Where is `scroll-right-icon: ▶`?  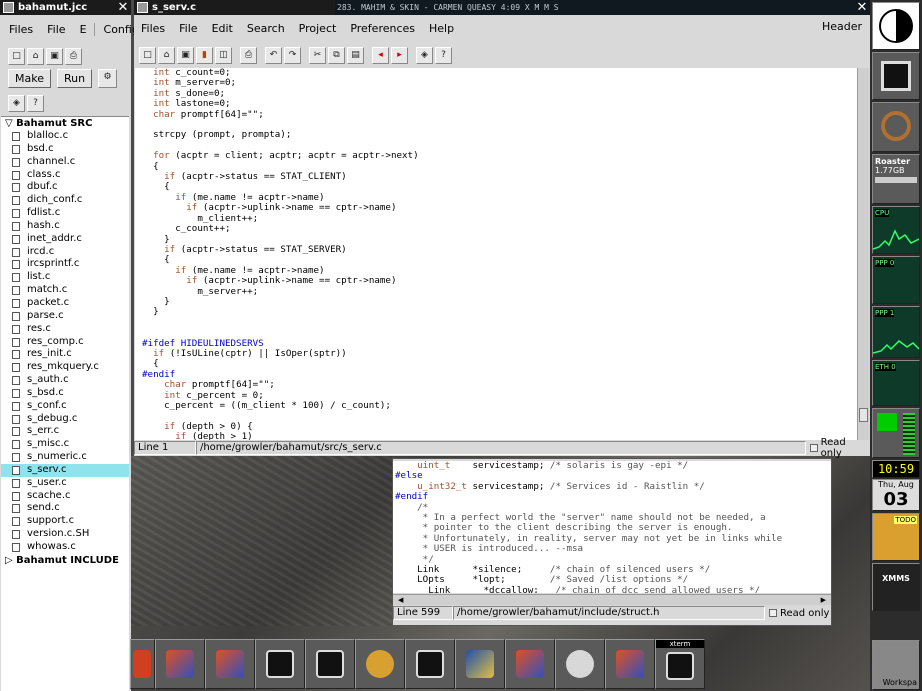 scroll-right-icon: ▶ is located at coordinates (823, 600).